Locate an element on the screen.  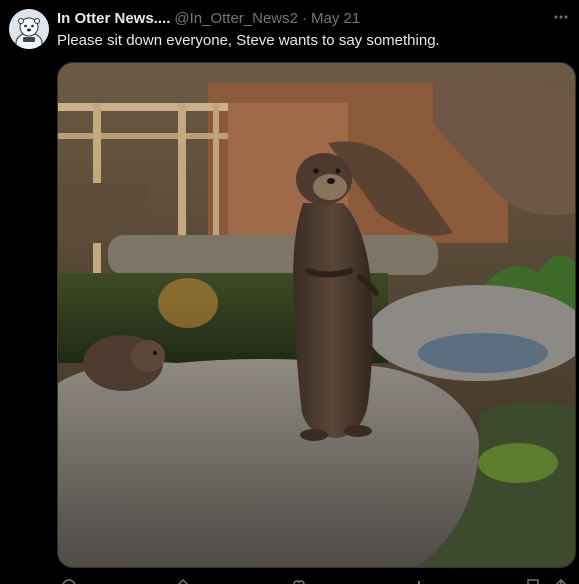
repost-icon is located at coordinates (183, 581).